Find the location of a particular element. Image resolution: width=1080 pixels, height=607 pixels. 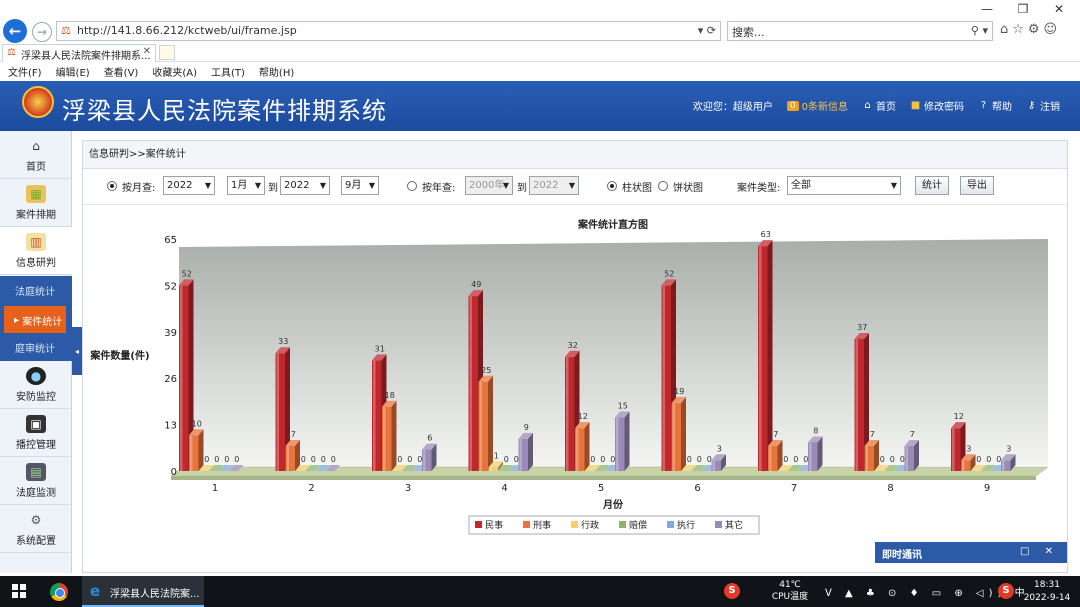

y-tick-label: 52 is located at coordinates (170, 286).